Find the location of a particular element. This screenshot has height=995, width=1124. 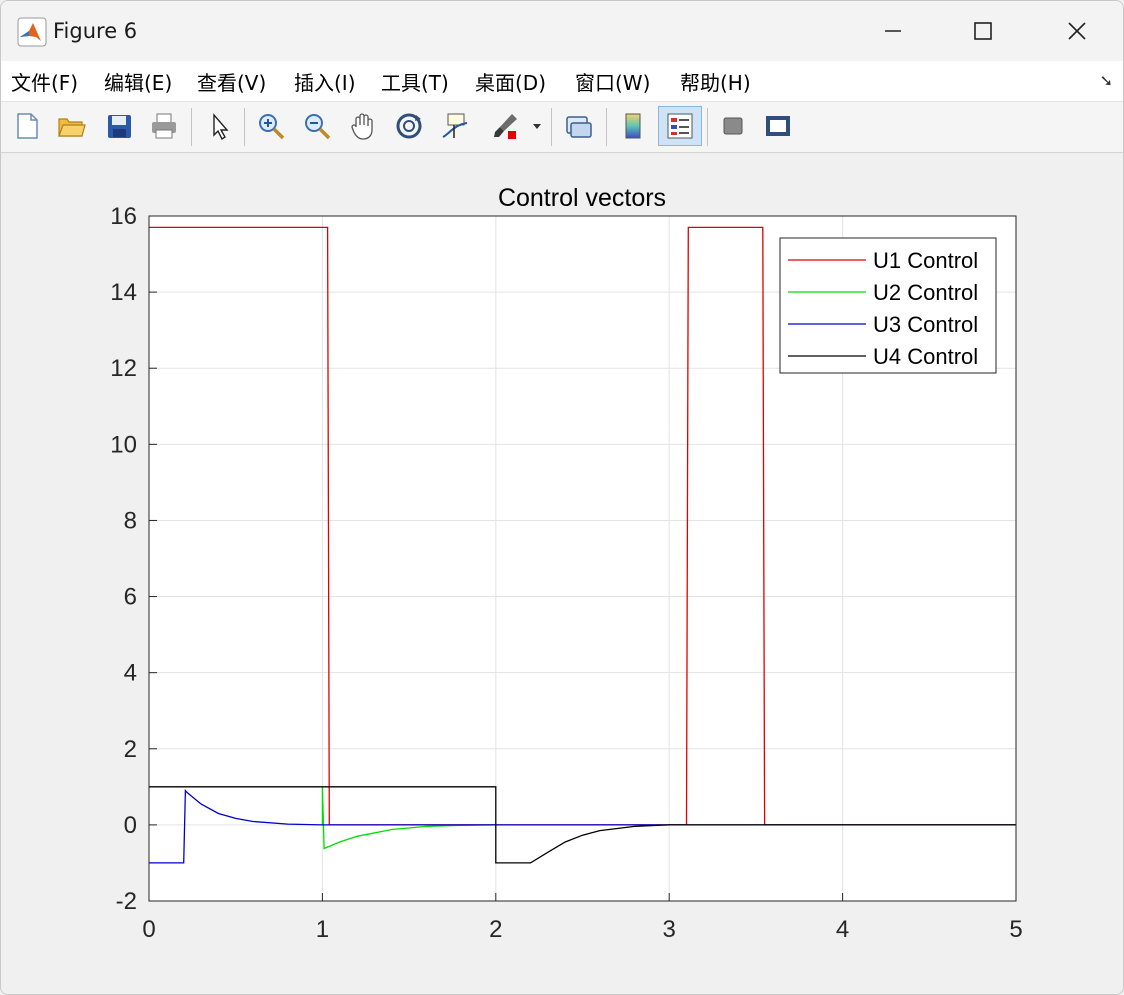

zoom-out-icon is located at coordinates (318, 127).